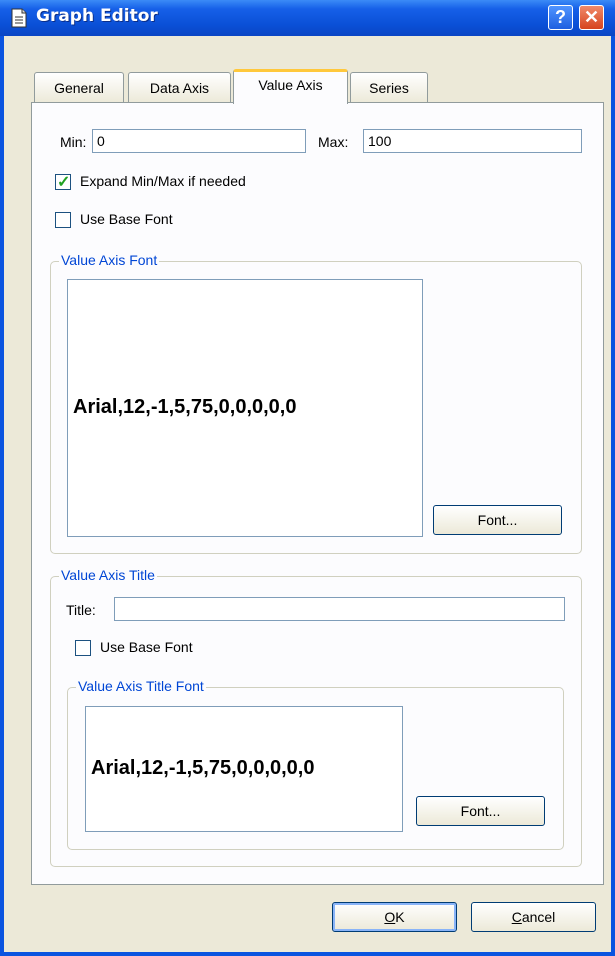 The width and height of the screenshot is (615, 956). I want to click on max-input: 100, so click(472, 141).